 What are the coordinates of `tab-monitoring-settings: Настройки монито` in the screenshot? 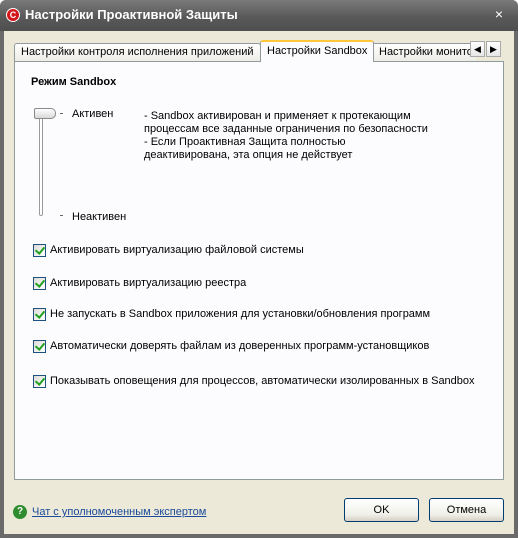 It's located at (424, 52).